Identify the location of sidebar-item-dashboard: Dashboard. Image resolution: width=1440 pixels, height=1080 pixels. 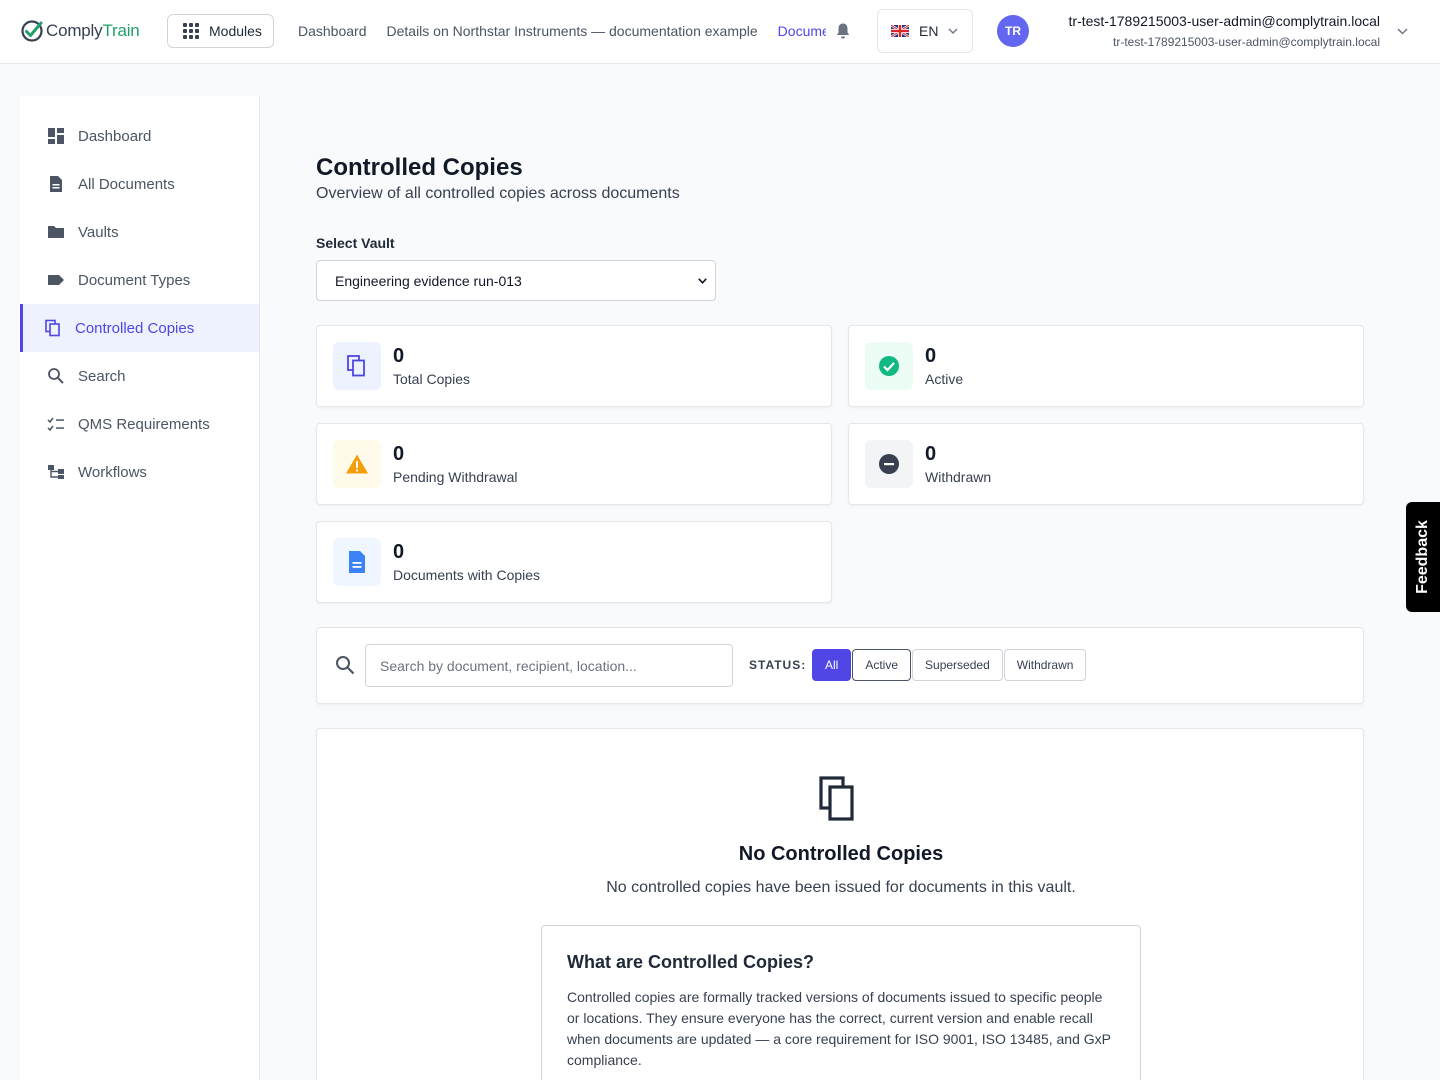
(139, 136).